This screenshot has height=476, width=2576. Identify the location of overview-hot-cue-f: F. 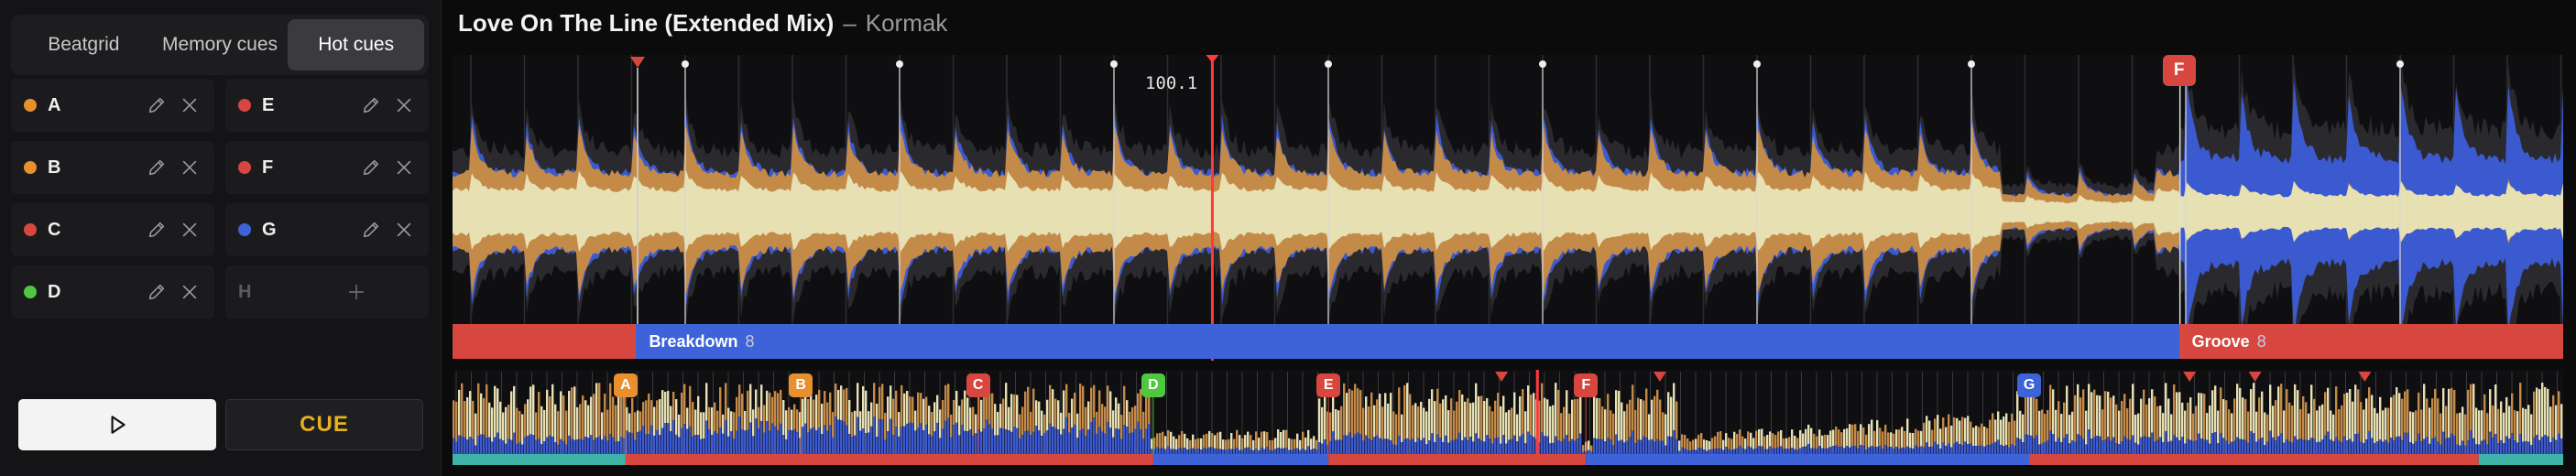
(1587, 385).